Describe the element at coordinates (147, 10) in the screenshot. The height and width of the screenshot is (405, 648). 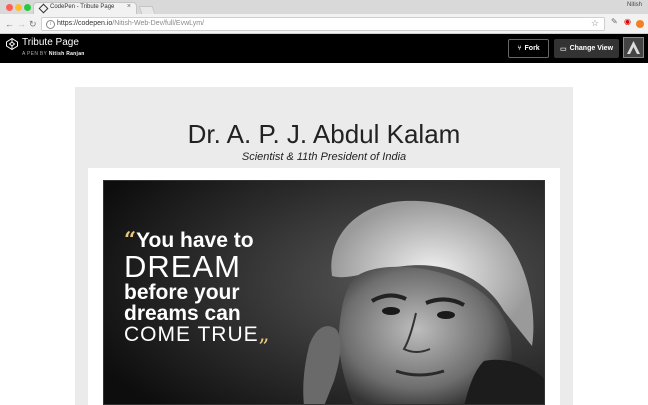
I see `new-tab-button` at that location.